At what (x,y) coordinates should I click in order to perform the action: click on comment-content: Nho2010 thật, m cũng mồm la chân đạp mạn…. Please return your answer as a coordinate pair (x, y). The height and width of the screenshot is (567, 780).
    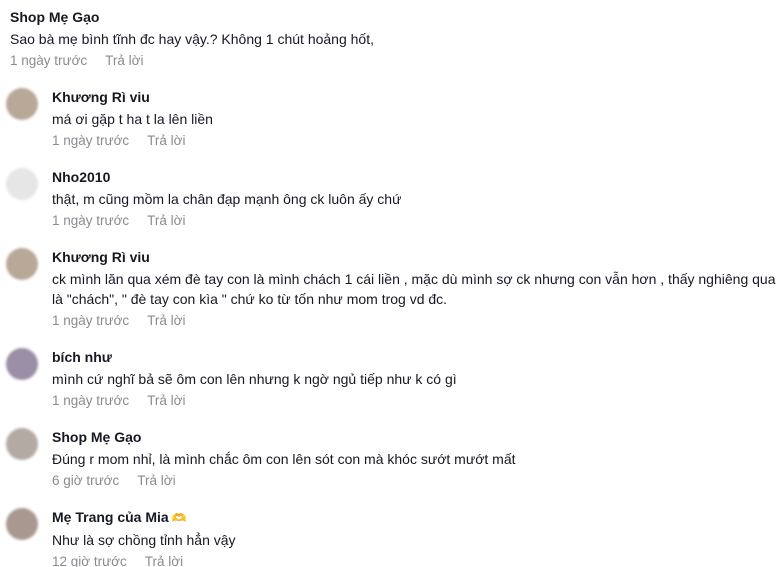
    Looking at the image, I should click on (416, 199).